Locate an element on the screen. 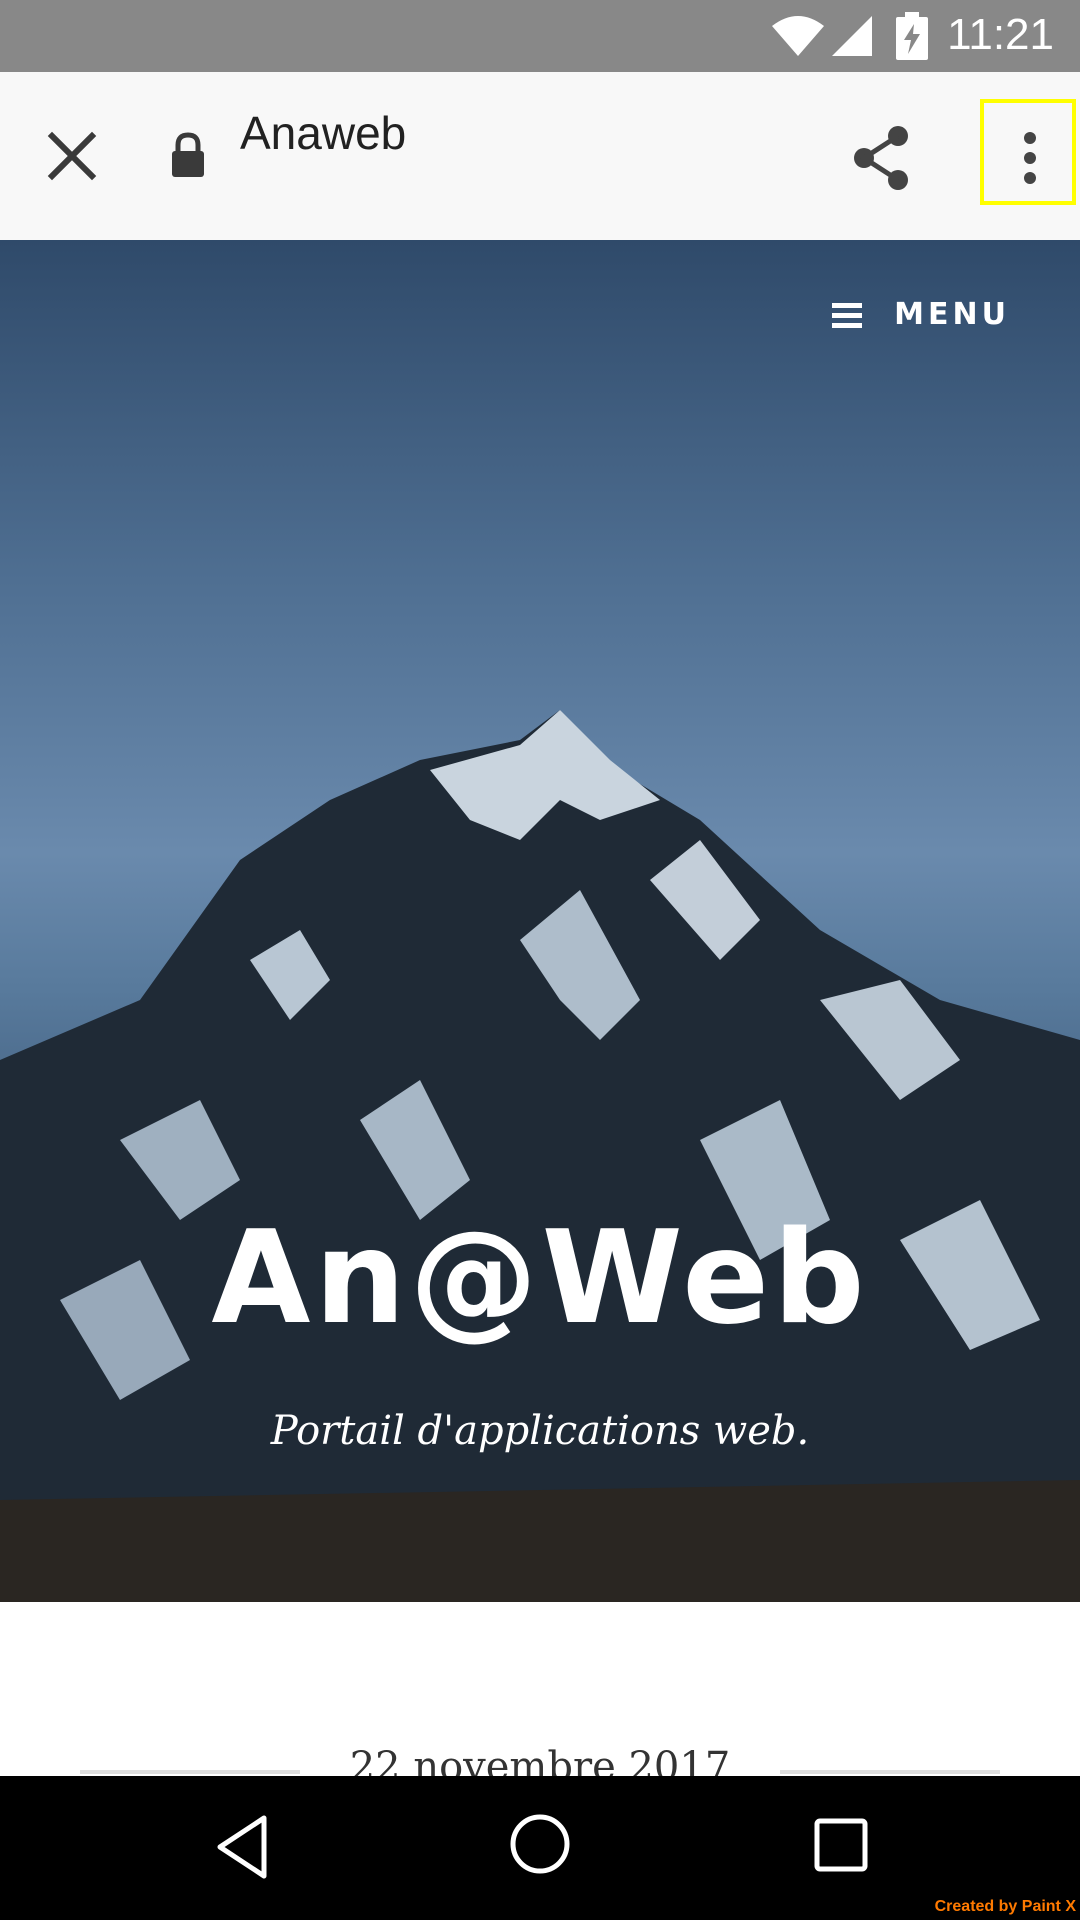 The width and height of the screenshot is (1080, 1920). page-title: Anaweb is located at coordinates (323, 133).